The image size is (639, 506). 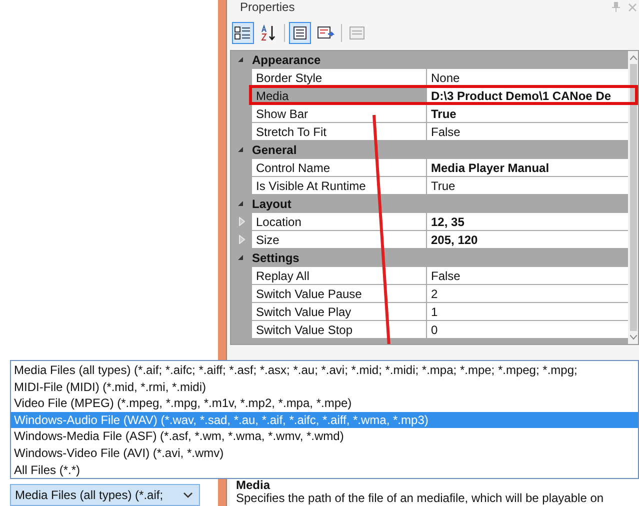 I want to click on property-value: None, so click(x=527, y=77).